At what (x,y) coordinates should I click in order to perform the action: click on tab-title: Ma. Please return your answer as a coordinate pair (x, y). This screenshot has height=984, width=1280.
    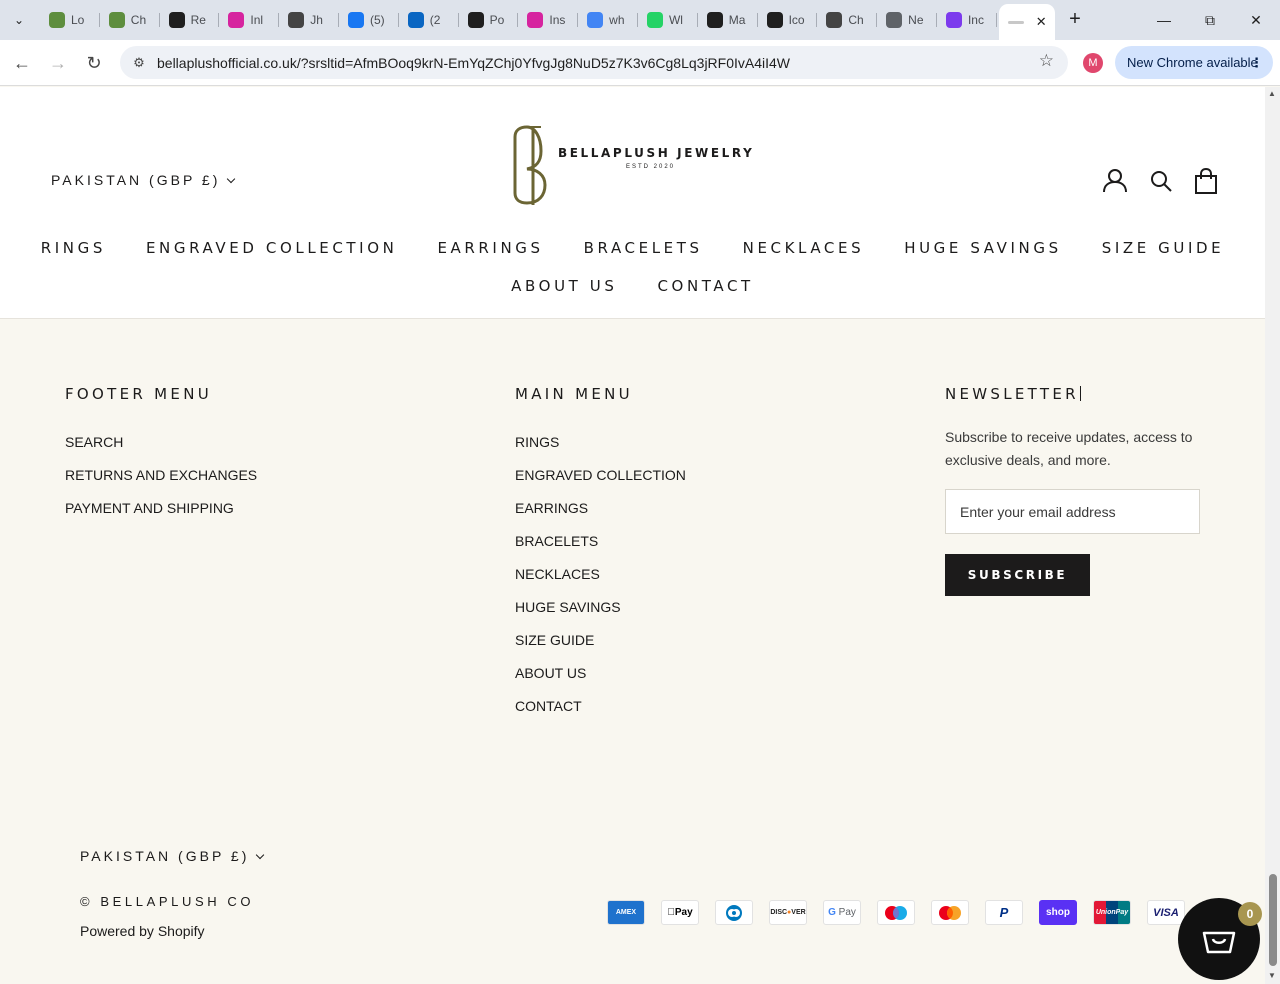
    Looking at the image, I should click on (737, 20).